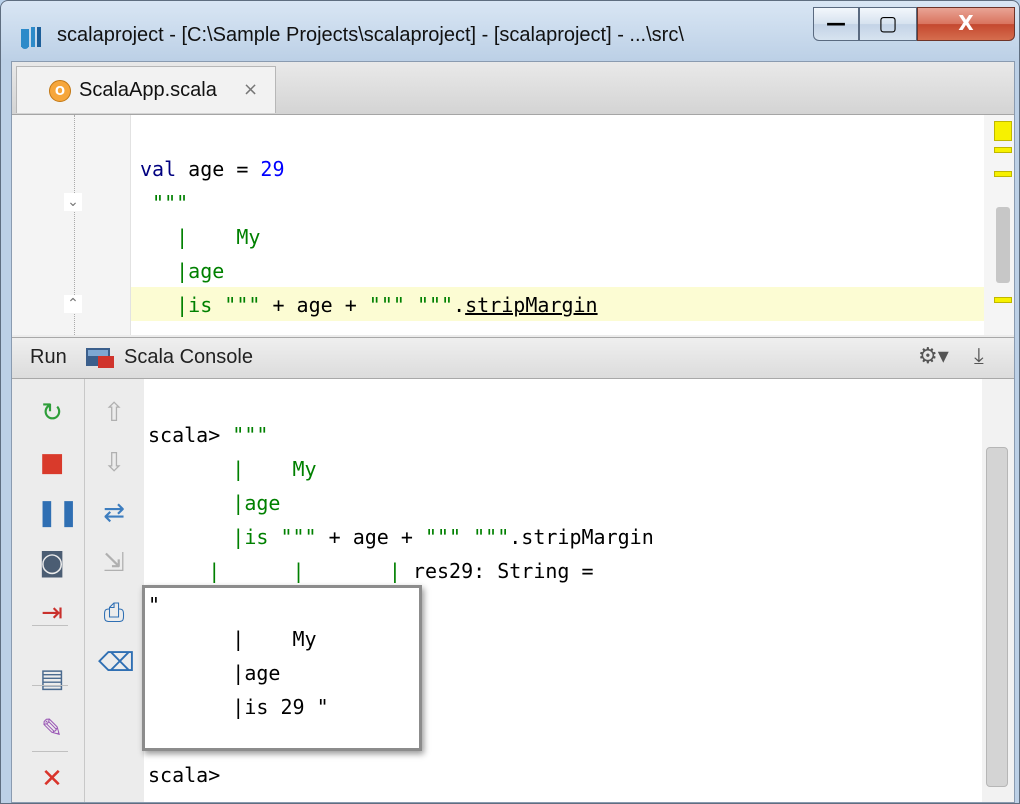  What do you see at coordinates (31, 38) in the screenshot?
I see `intellij-app-icon` at bounding box center [31, 38].